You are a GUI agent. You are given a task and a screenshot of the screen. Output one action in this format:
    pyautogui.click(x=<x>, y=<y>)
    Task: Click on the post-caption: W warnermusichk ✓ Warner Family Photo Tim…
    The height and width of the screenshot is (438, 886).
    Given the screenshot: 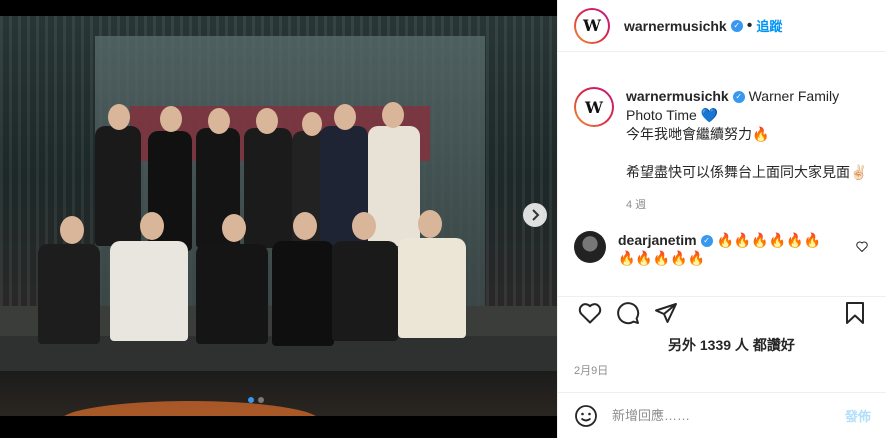 What is the action you would take?
    pyautogui.click(x=722, y=133)
    